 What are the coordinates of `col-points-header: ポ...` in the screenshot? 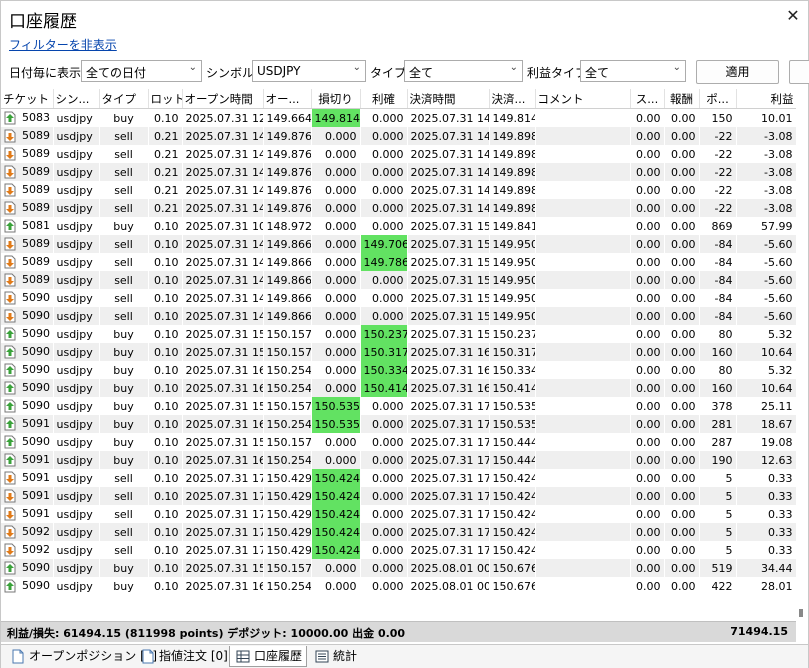 It's located at (718, 99).